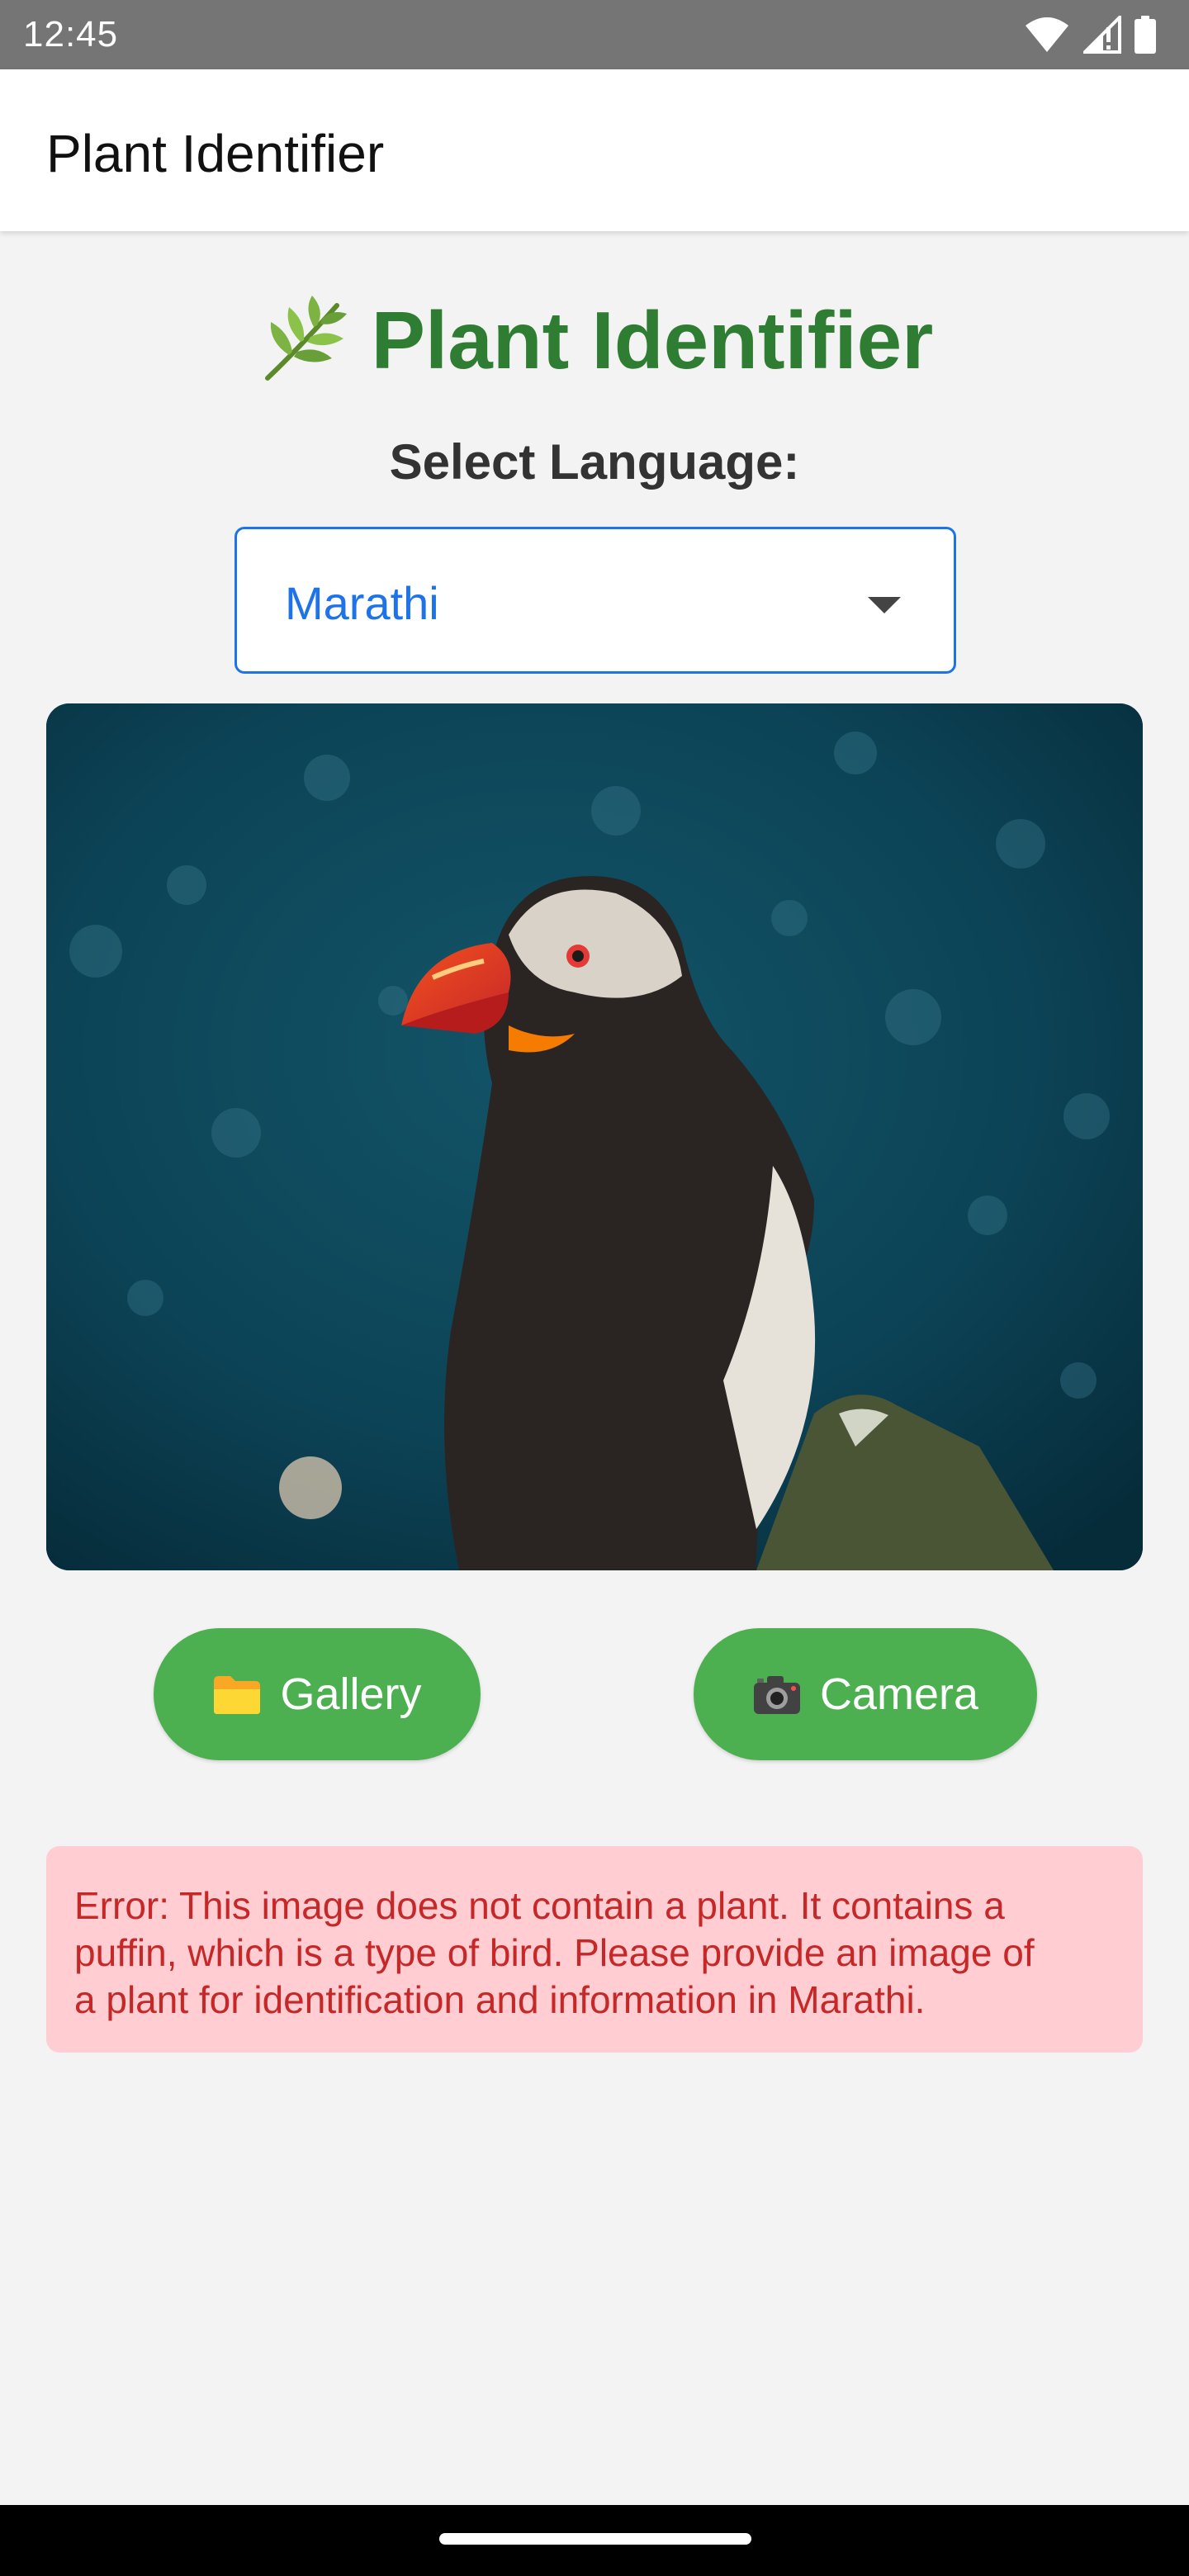 The width and height of the screenshot is (1189, 2576). Describe the element at coordinates (215, 153) in the screenshot. I see `app-bar-title: Plant Identifier` at that location.